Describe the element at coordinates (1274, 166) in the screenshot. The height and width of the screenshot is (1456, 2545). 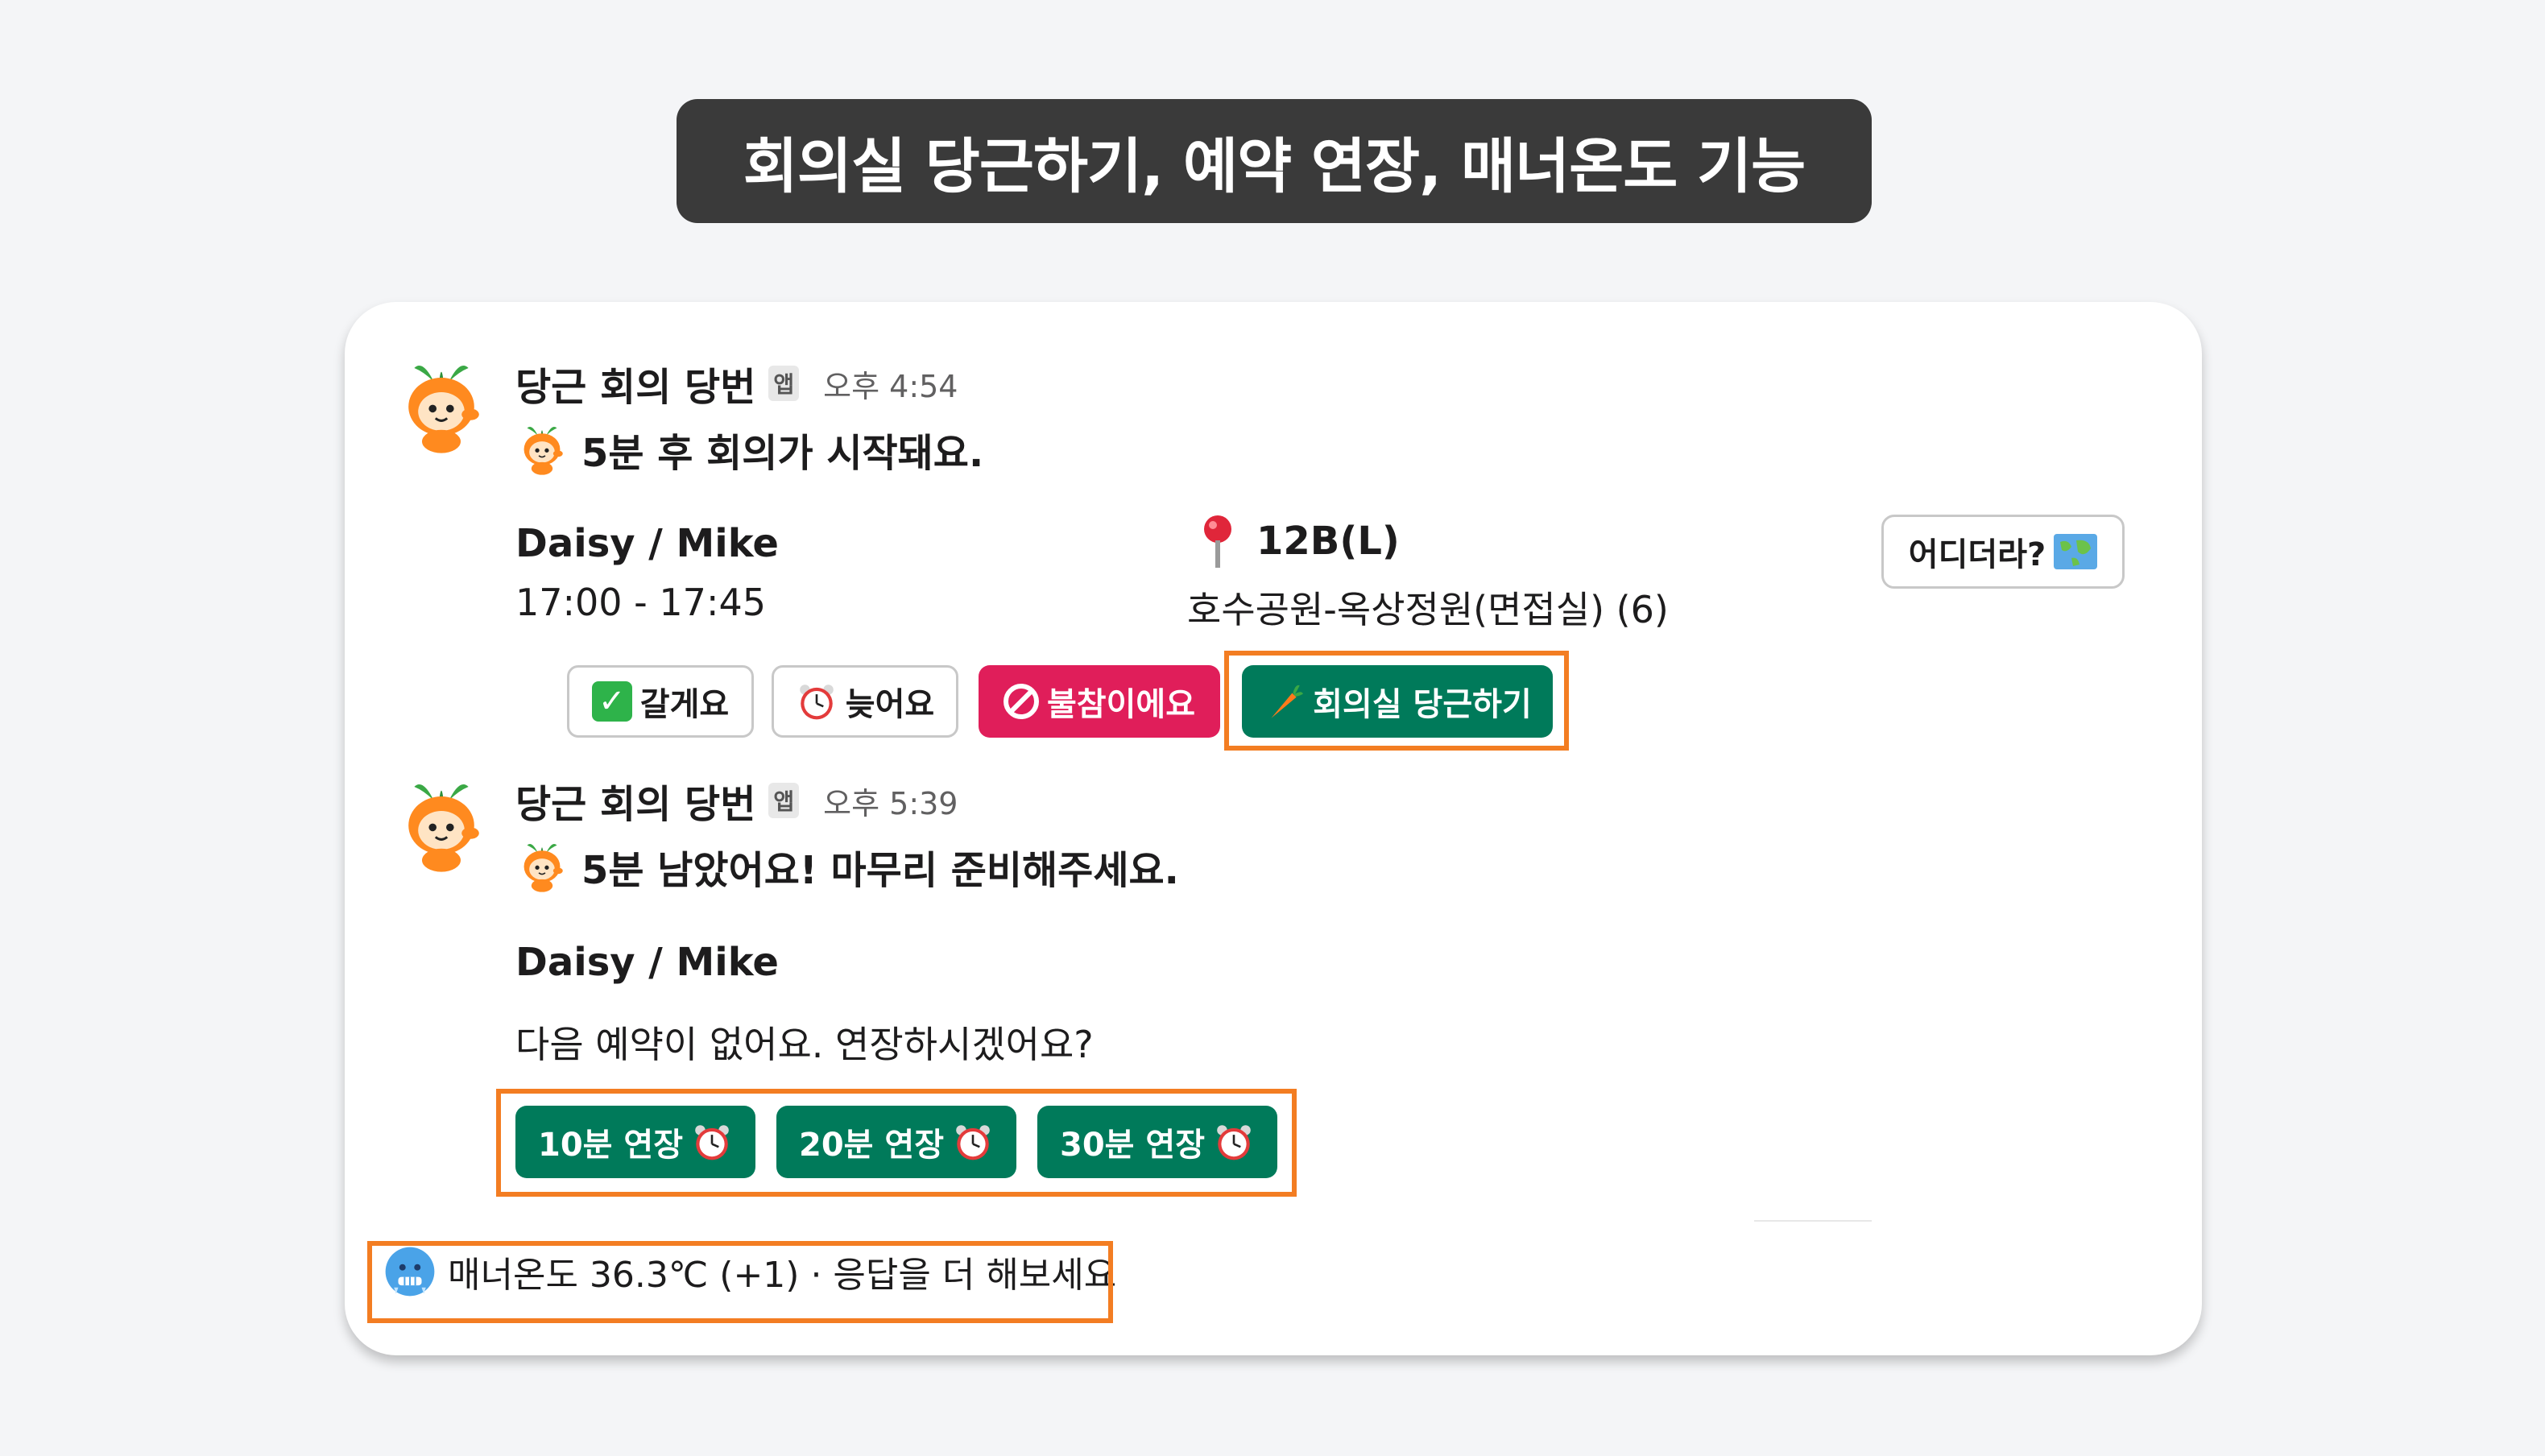
I see `banner-title: 회의실 당근하기, 예약 연장, 매너온도 기능` at that location.